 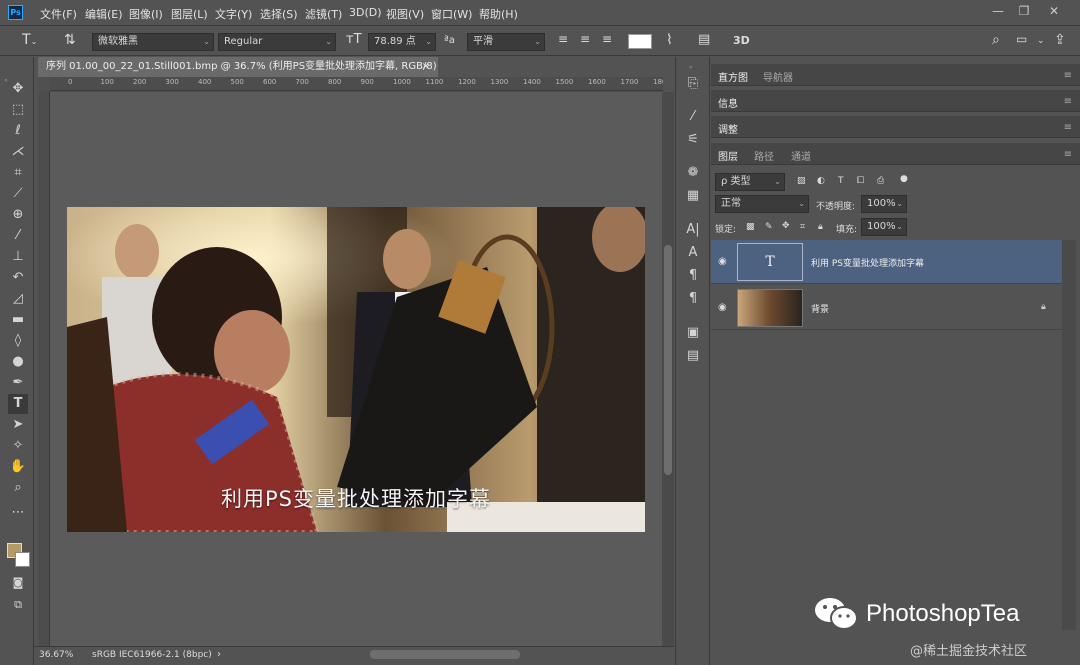 What do you see at coordinates (801, 155) in the screenshot?
I see `tab-channels: 通道` at bounding box center [801, 155].